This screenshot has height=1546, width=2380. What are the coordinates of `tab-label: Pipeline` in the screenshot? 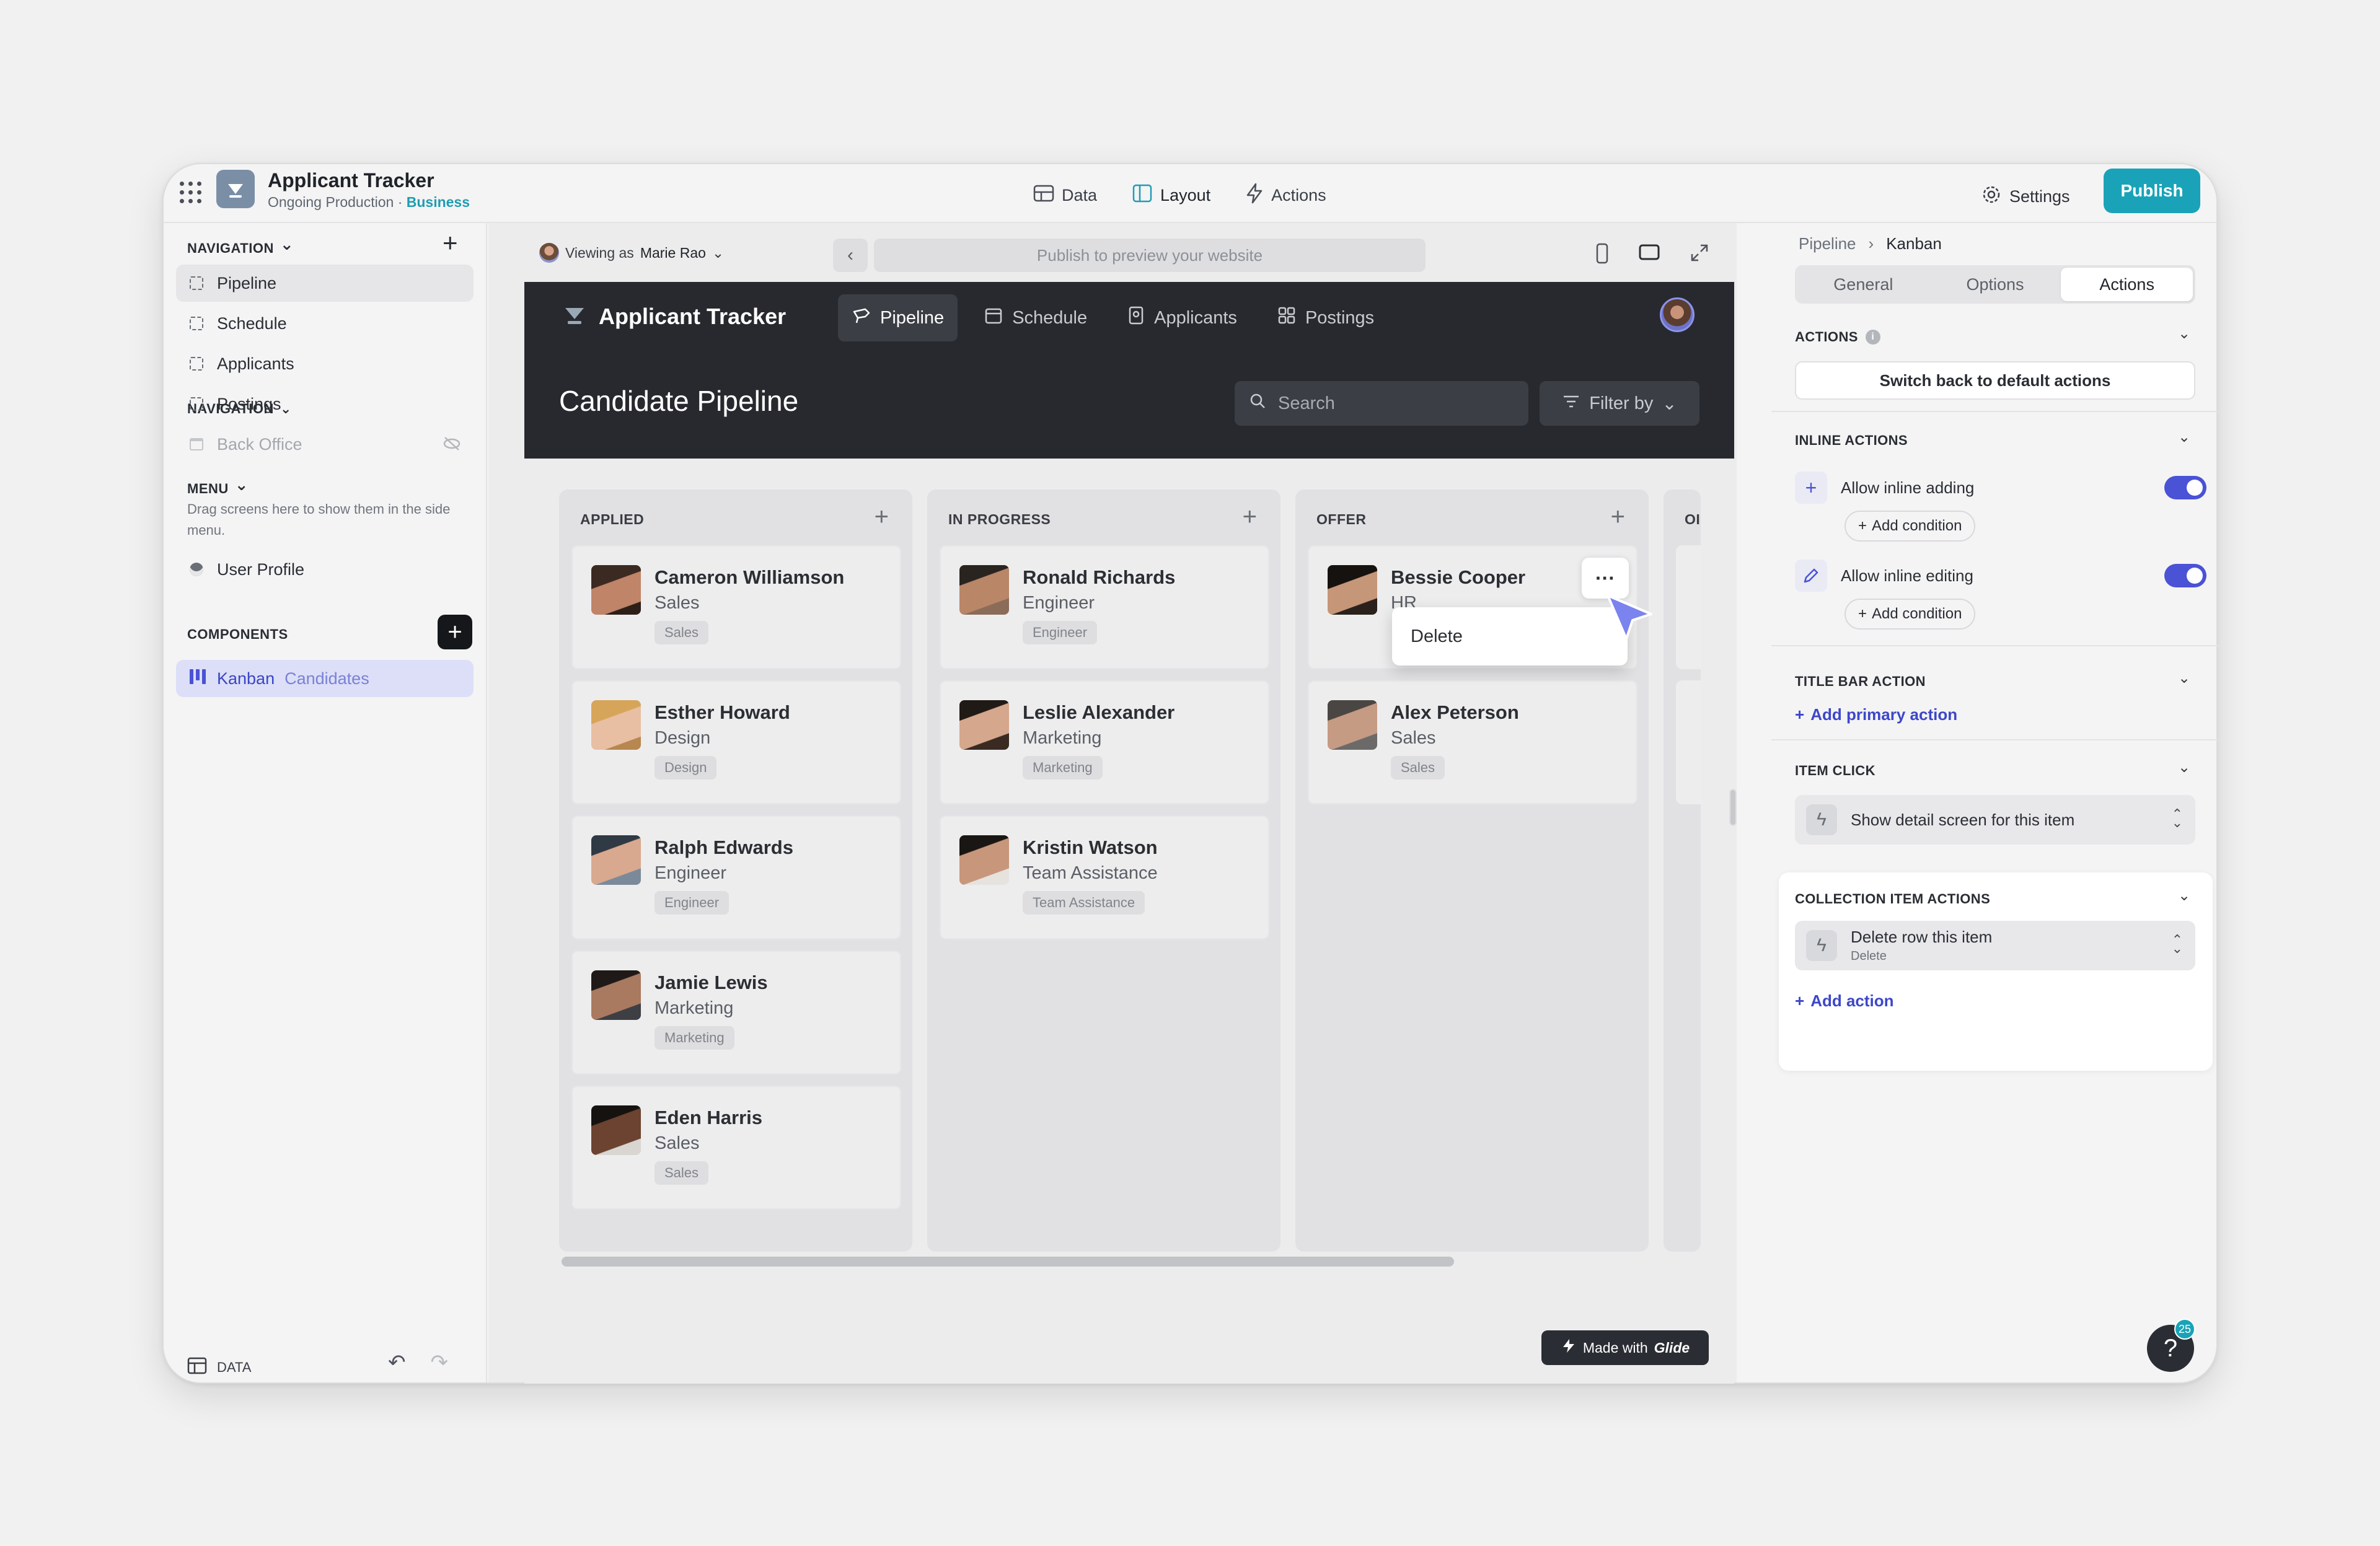 It's located at (912, 317).